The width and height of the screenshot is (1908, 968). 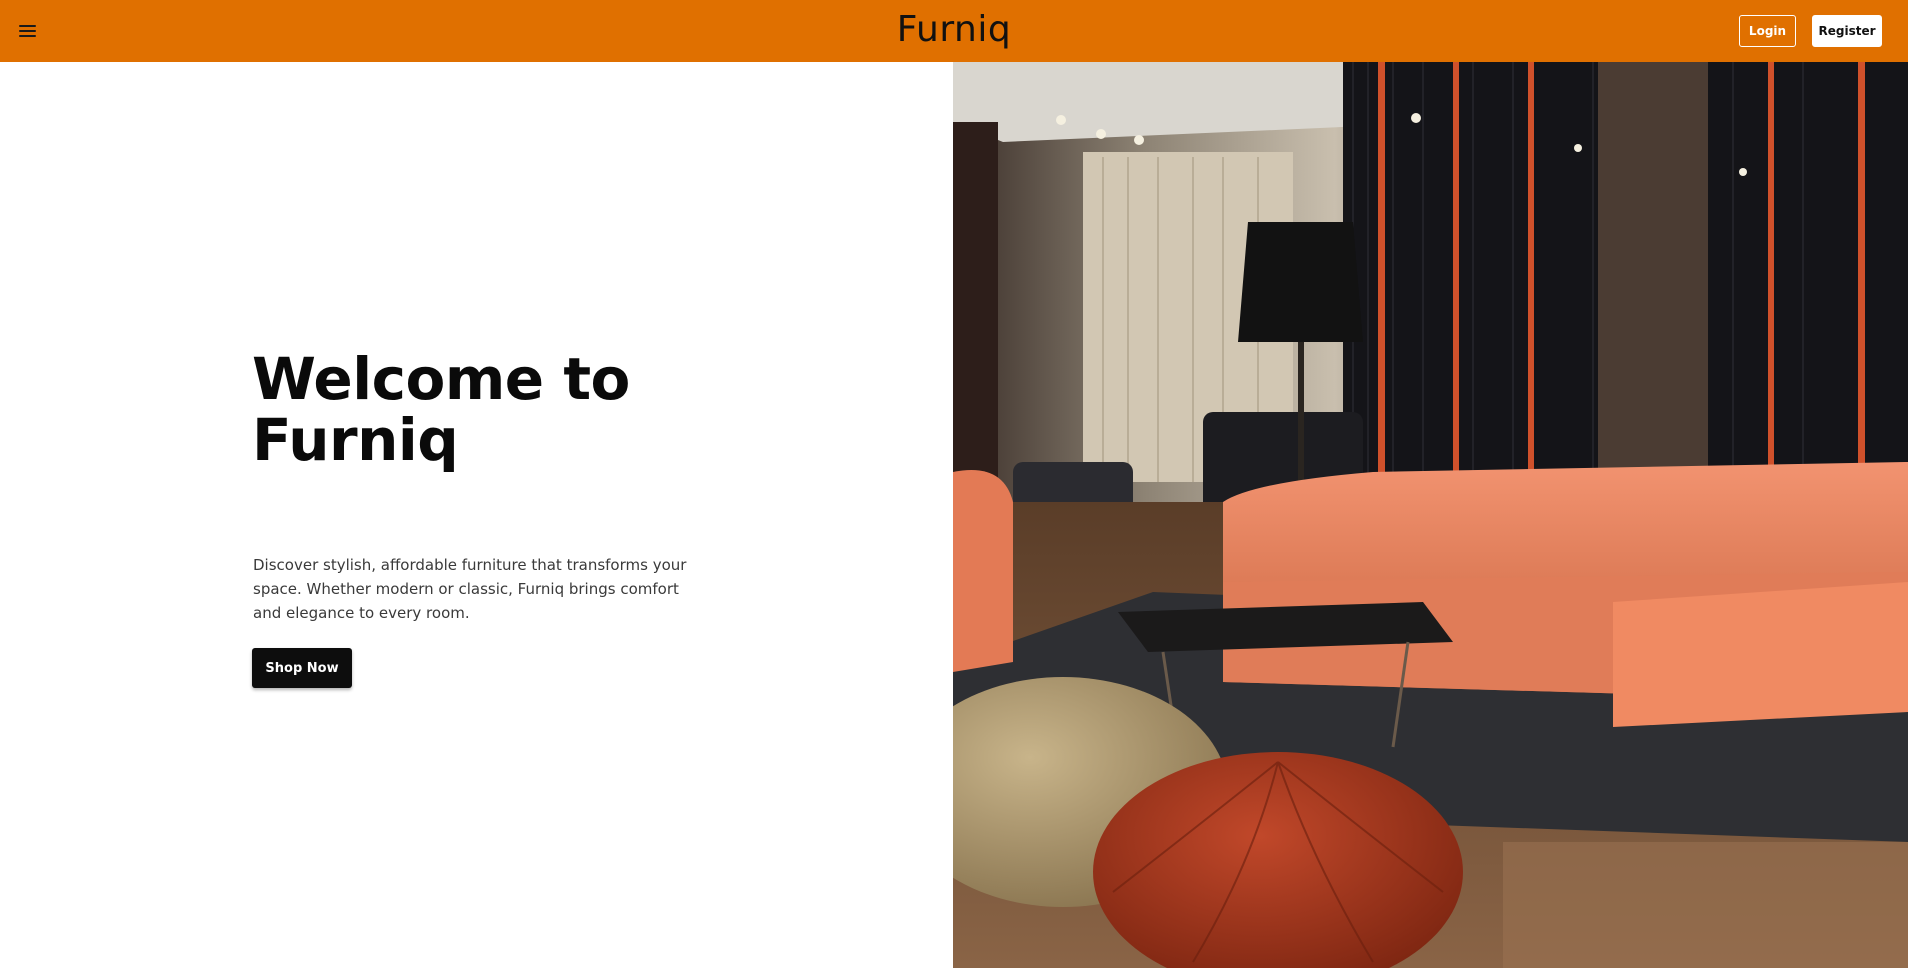 I want to click on navbar: Furniq Login Register, so click(x=954, y=31).